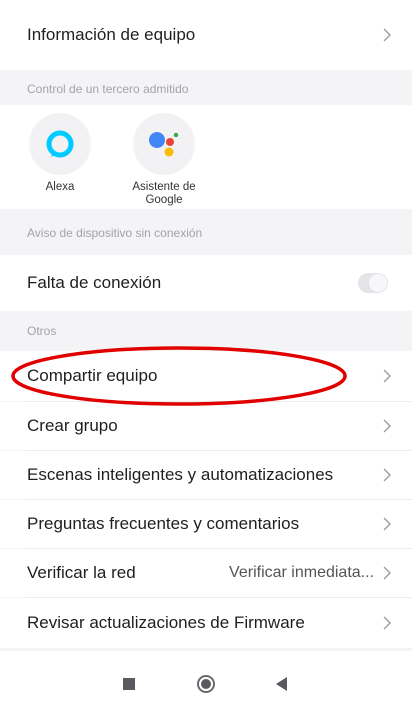 The height and width of the screenshot is (713, 412). Describe the element at coordinates (111, 34) in the screenshot. I see `device-info-label: Información de equipo` at that location.